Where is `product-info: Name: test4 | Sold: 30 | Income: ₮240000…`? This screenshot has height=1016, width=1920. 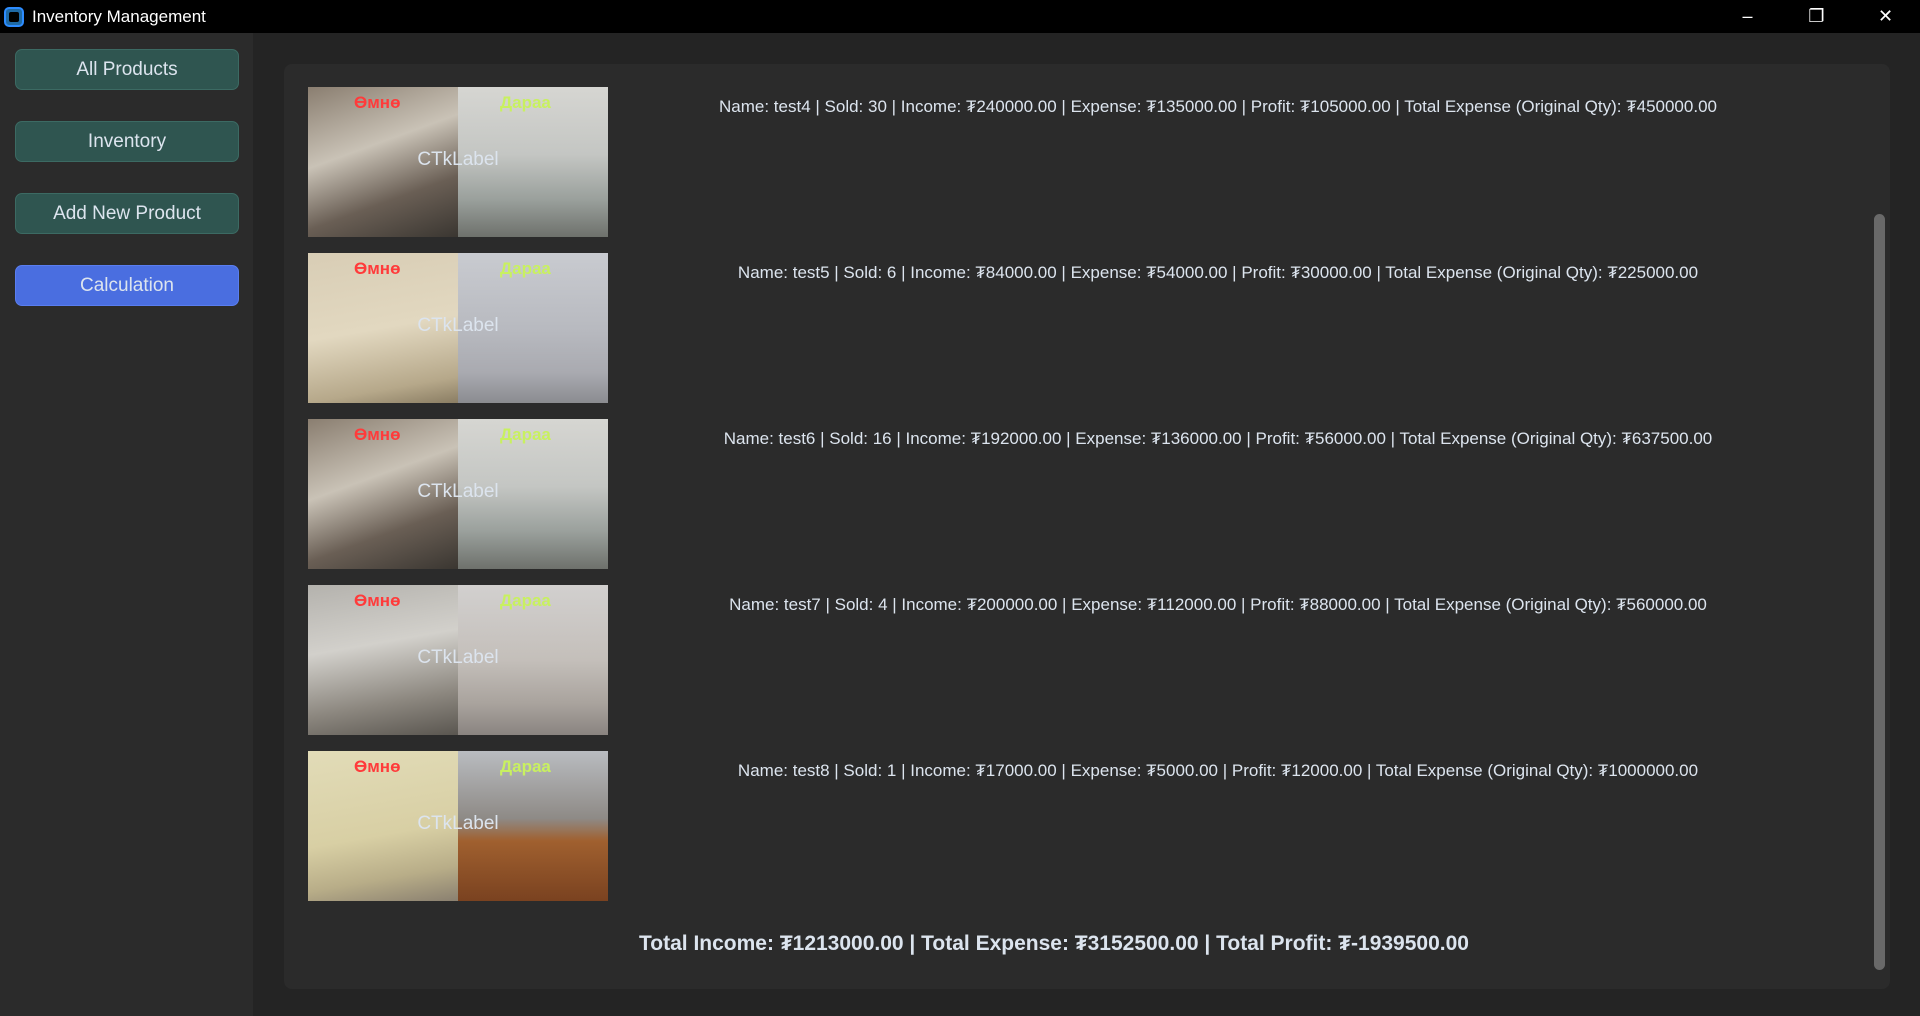
product-info: Name: test4 | Sold: 30 | Income: ₮240000… is located at coordinates (1218, 106).